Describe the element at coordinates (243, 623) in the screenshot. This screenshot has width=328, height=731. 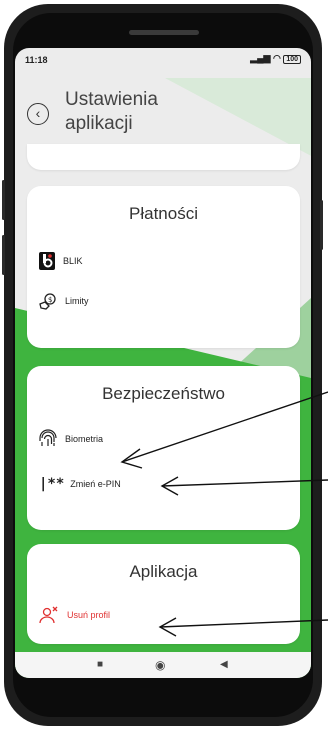
I see `arrow-delete-profile` at that location.